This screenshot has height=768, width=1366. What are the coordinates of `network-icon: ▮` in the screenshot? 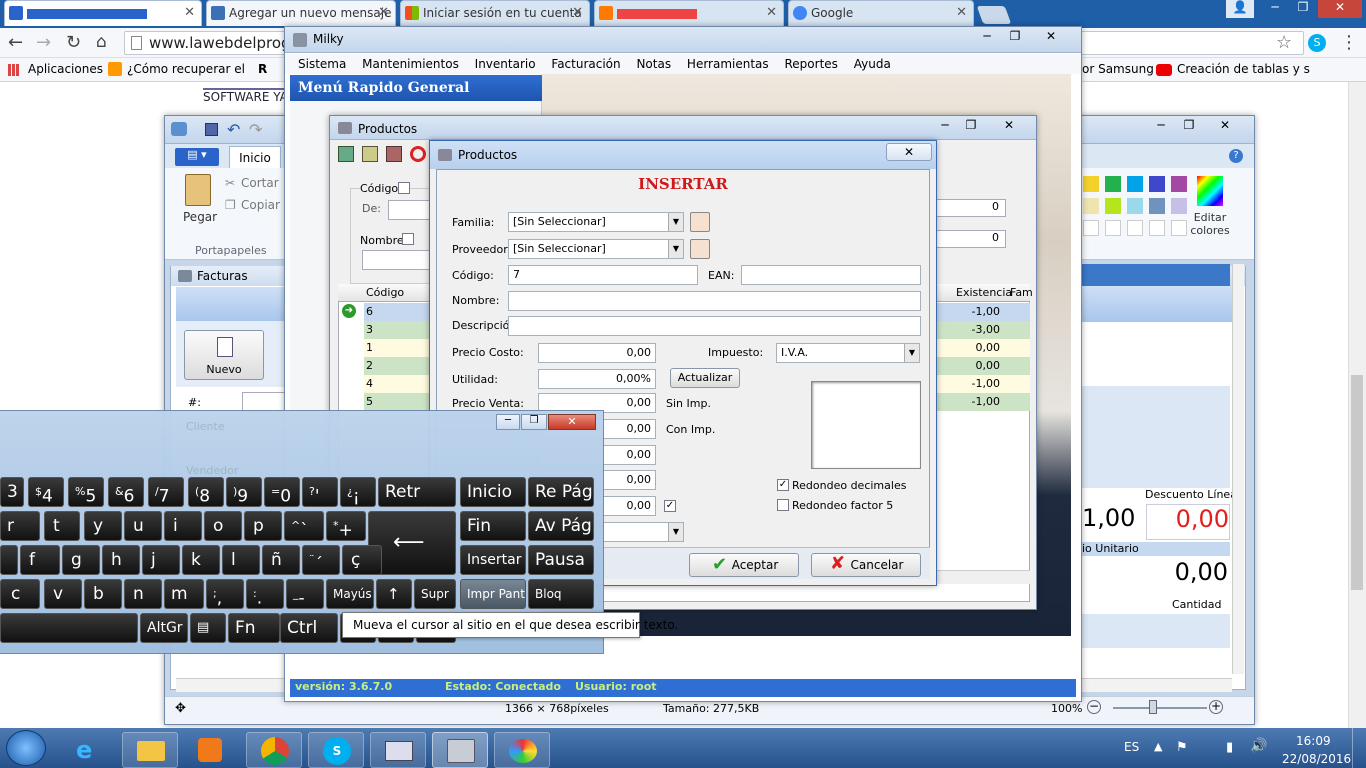 It's located at (1229, 747).